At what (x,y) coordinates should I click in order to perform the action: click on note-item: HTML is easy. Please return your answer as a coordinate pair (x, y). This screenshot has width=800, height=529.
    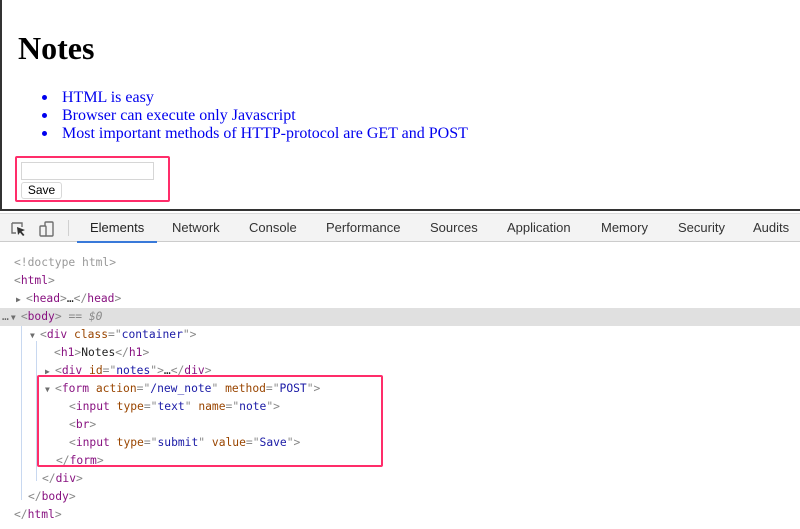
    Looking at the image, I should click on (253, 98).